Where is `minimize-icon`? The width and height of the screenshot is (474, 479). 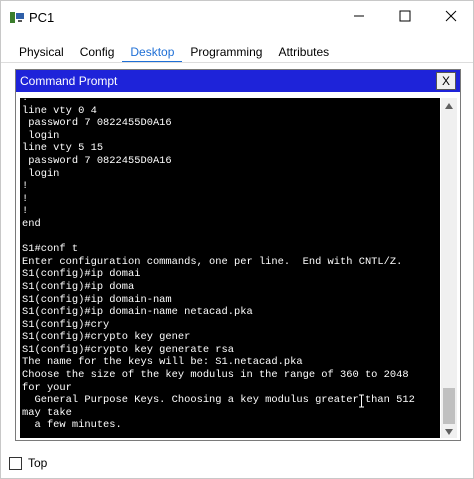 minimize-icon is located at coordinates (359, 18).